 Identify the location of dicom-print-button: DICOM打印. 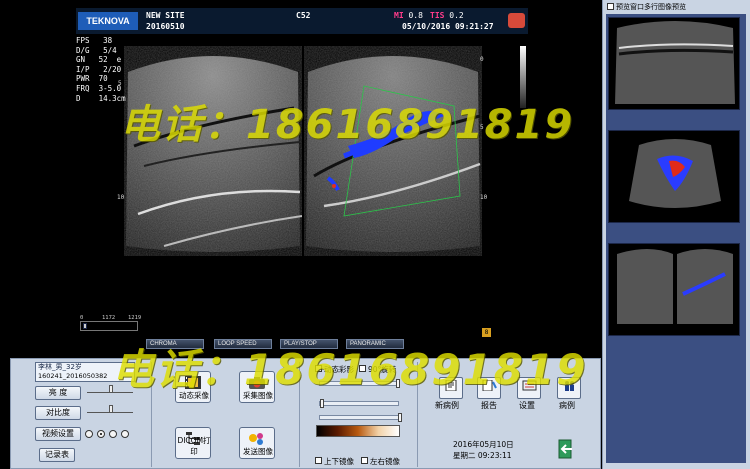
(193, 443).